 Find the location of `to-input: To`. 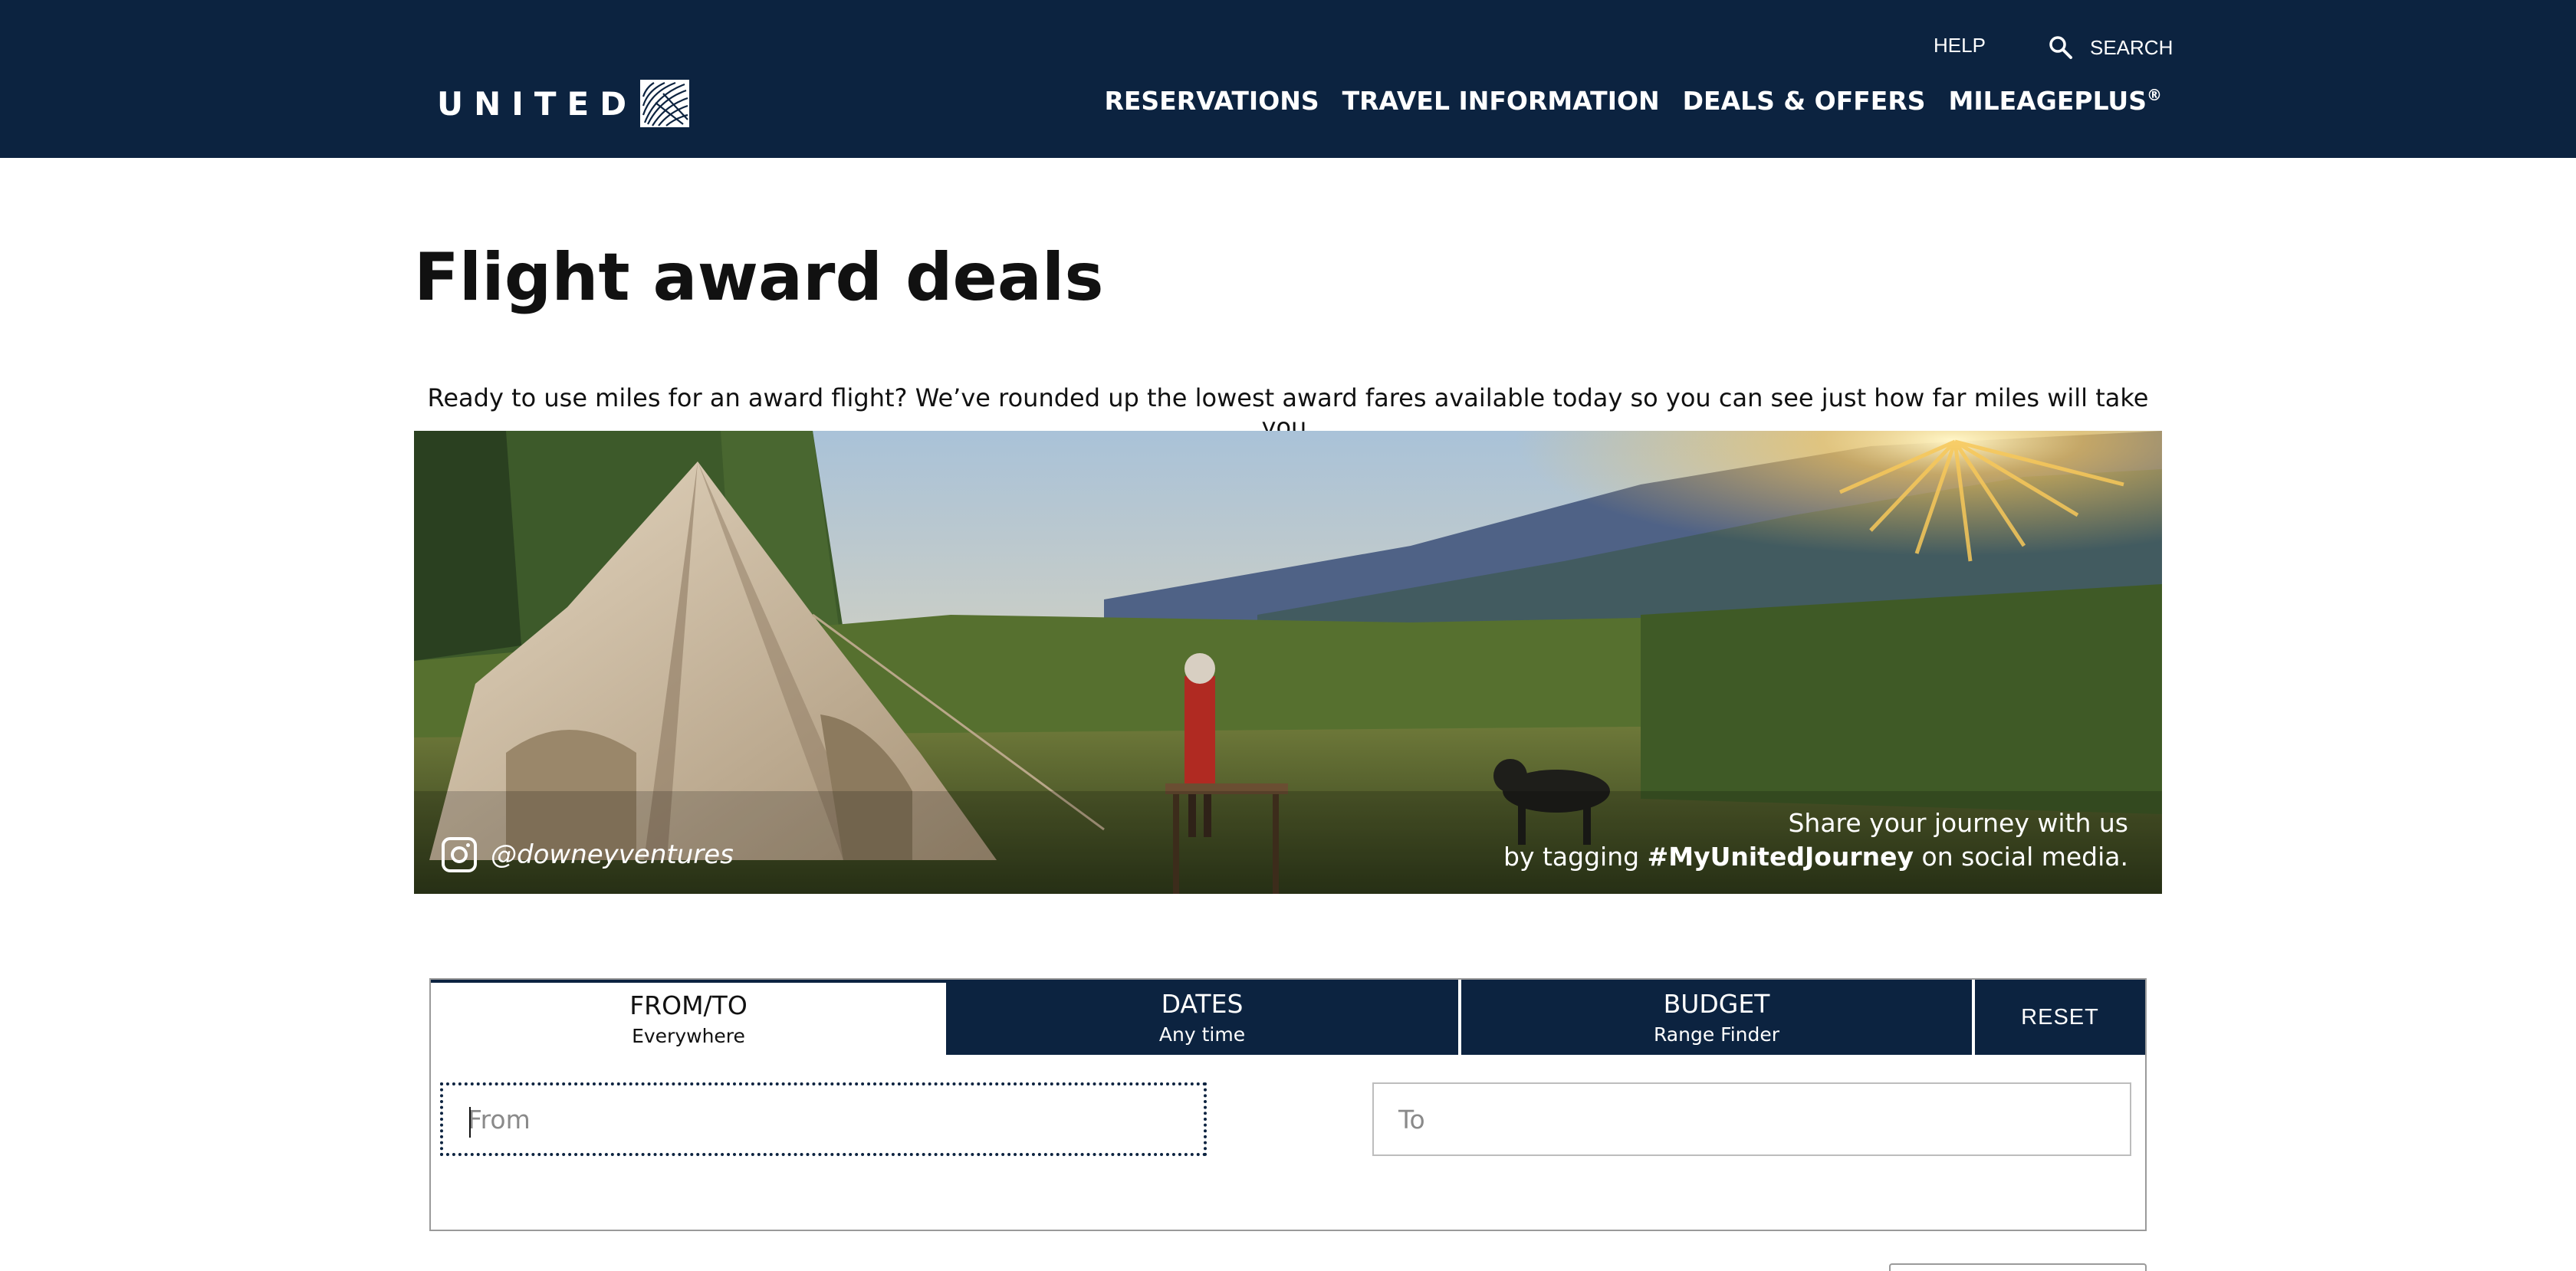

to-input: To is located at coordinates (1752, 1119).